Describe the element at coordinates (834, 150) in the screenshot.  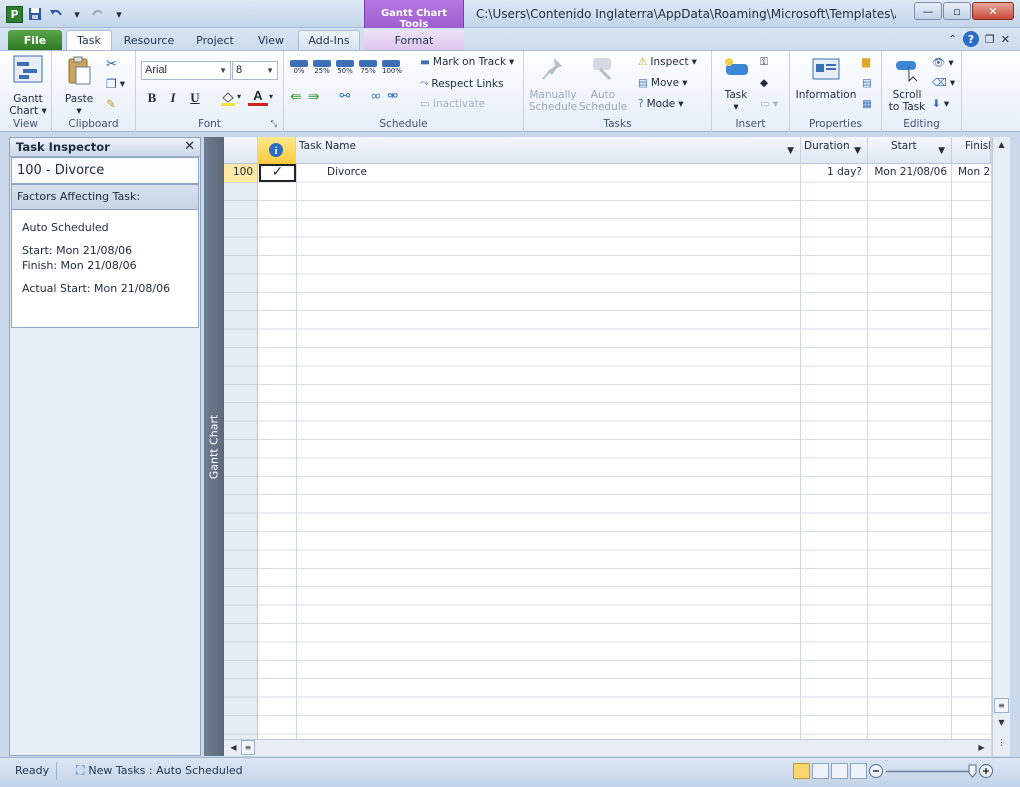
I see `duration-column-header: Duration ▼` at that location.